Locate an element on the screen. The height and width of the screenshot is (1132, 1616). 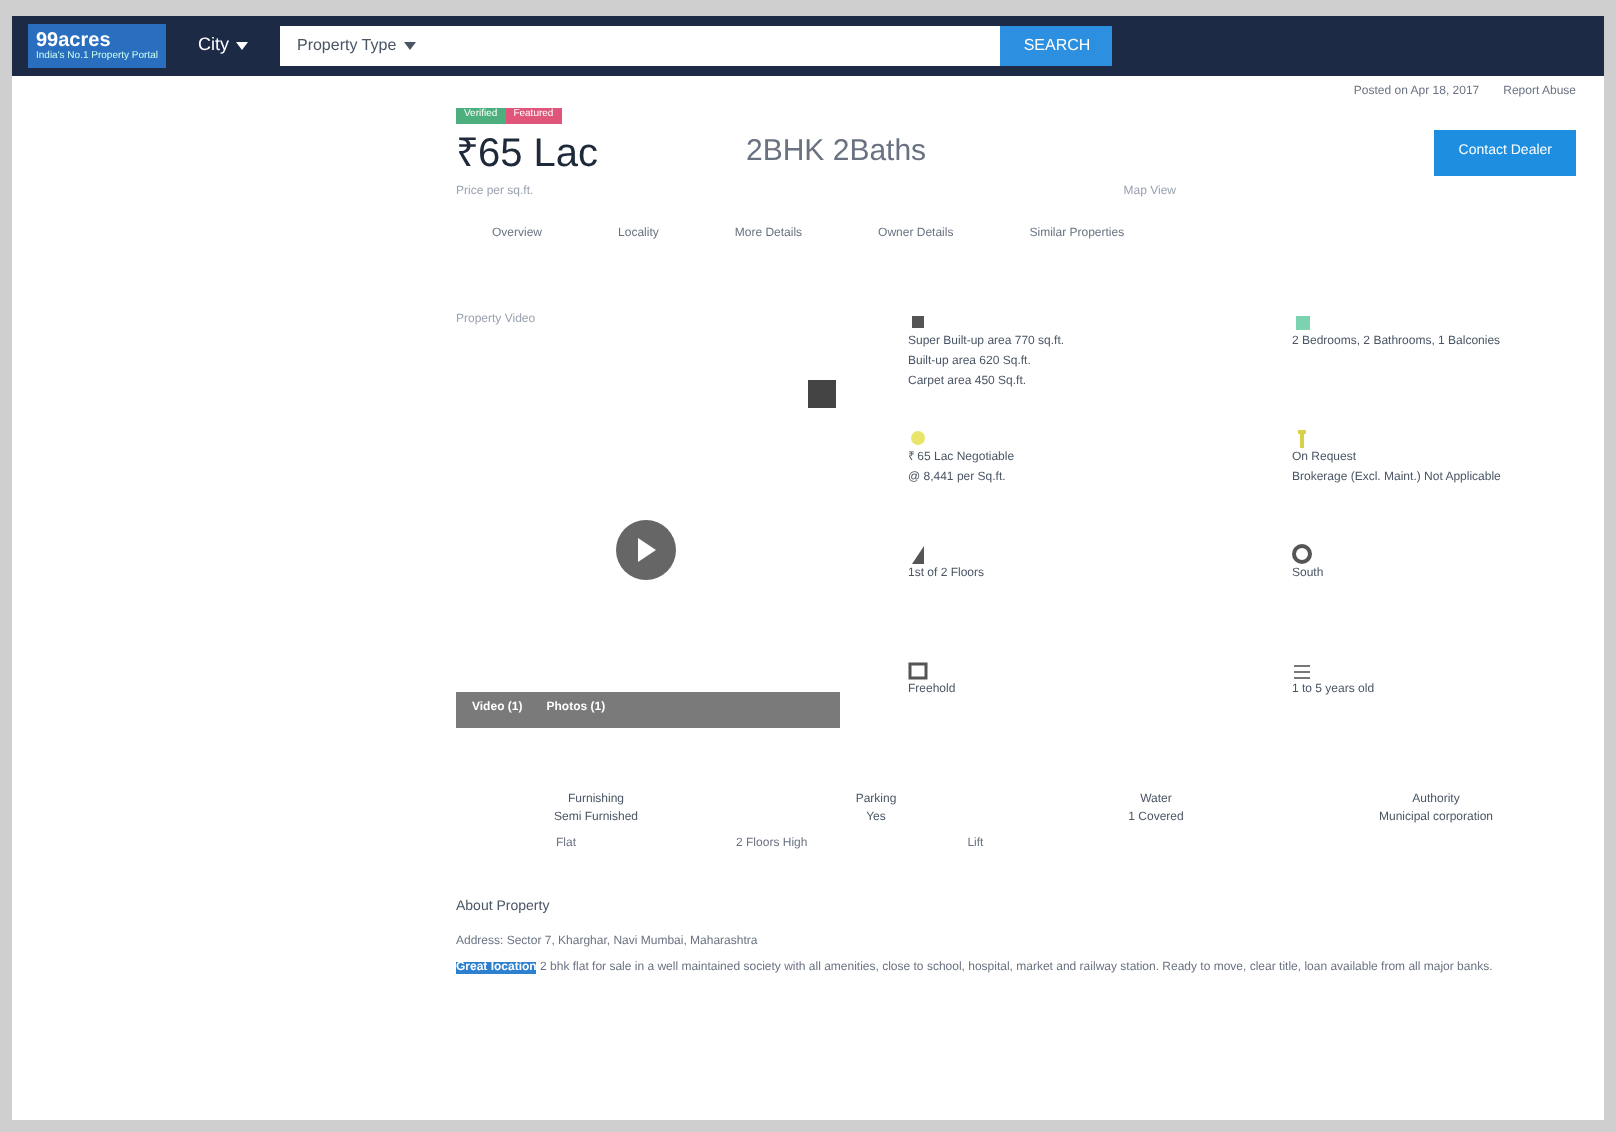
configuration: 2BHK 2Baths is located at coordinates (837, 152).